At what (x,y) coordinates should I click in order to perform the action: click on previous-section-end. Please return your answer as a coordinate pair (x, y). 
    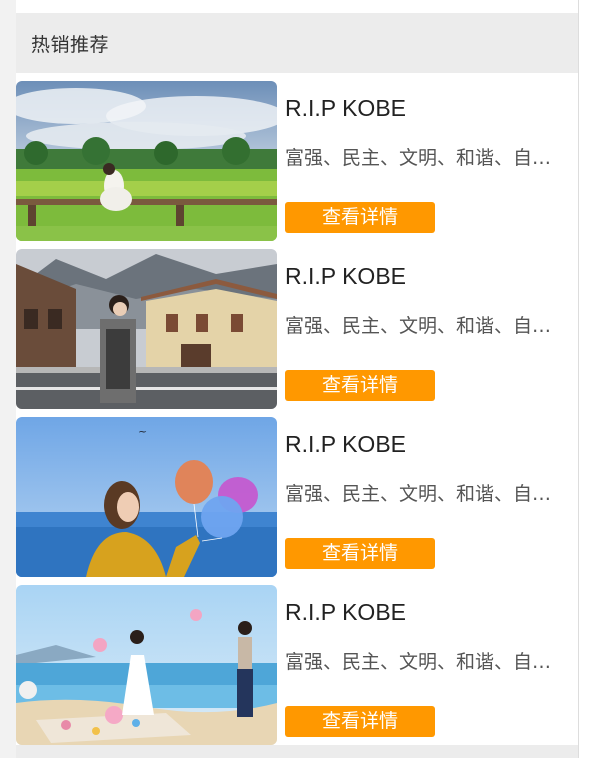
    Looking at the image, I should click on (297, 6).